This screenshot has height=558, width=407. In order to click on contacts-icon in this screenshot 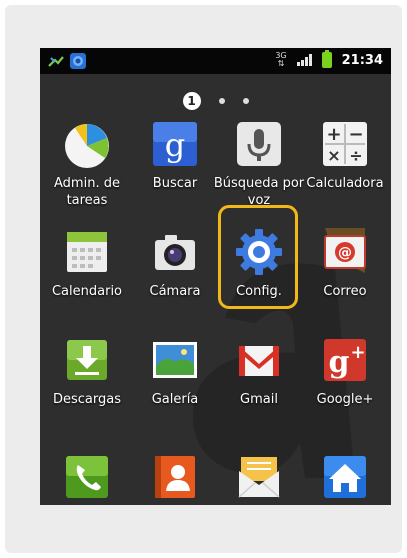, I will do `click(175, 477)`.